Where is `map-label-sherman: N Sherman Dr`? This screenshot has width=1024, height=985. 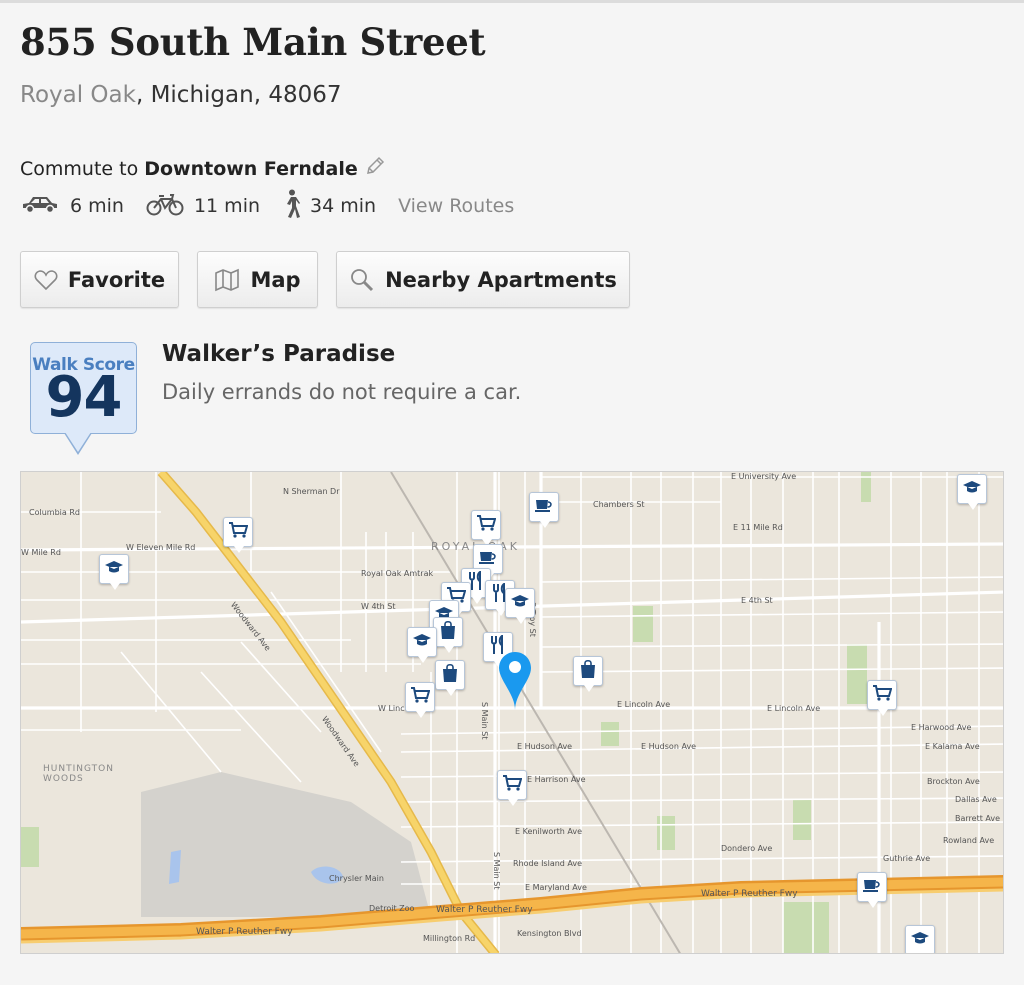
map-label-sherman: N Sherman Dr is located at coordinates (311, 491).